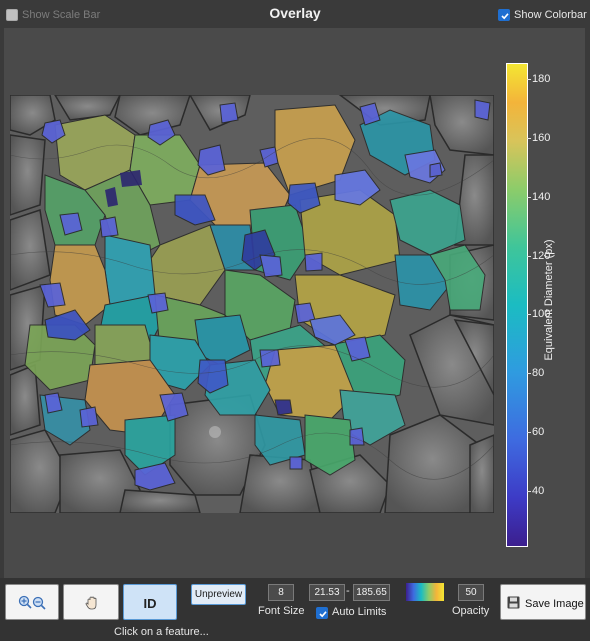  Describe the element at coordinates (538, 373) in the screenshot. I see `colorbar-tick-label: 80` at that location.